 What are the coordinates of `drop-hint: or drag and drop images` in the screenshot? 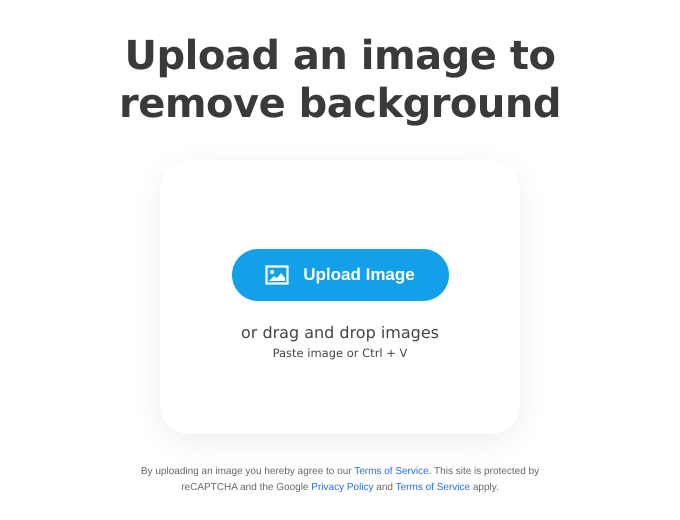 It's located at (339, 332).